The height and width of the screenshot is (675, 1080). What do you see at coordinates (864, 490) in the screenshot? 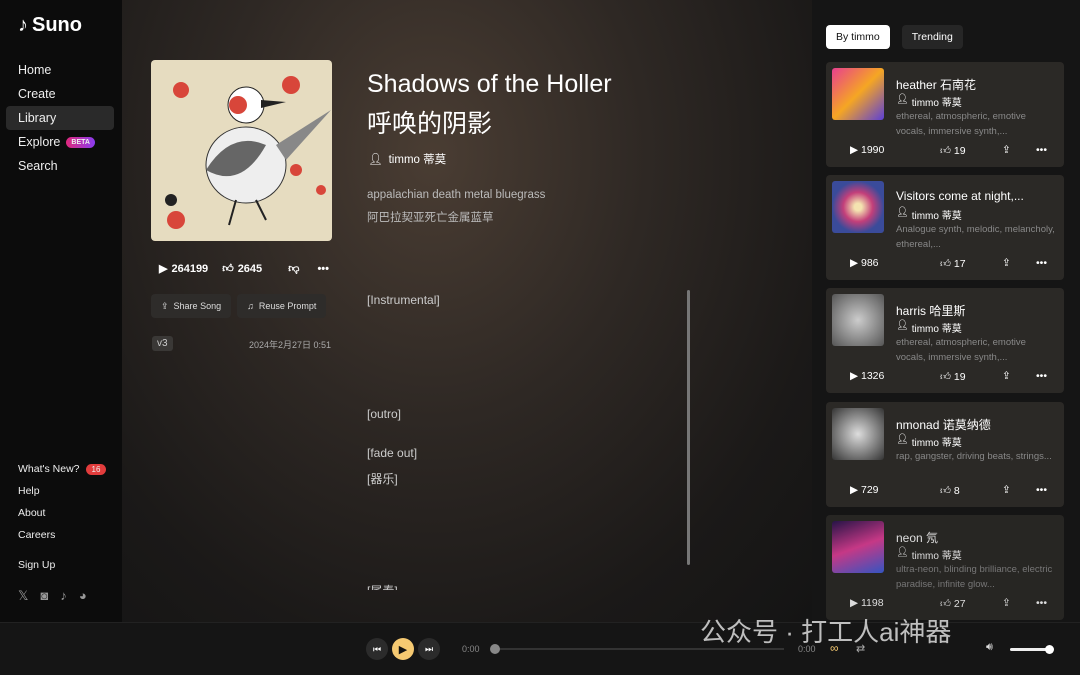
I see `play-count: ▶ 729` at bounding box center [864, 490].